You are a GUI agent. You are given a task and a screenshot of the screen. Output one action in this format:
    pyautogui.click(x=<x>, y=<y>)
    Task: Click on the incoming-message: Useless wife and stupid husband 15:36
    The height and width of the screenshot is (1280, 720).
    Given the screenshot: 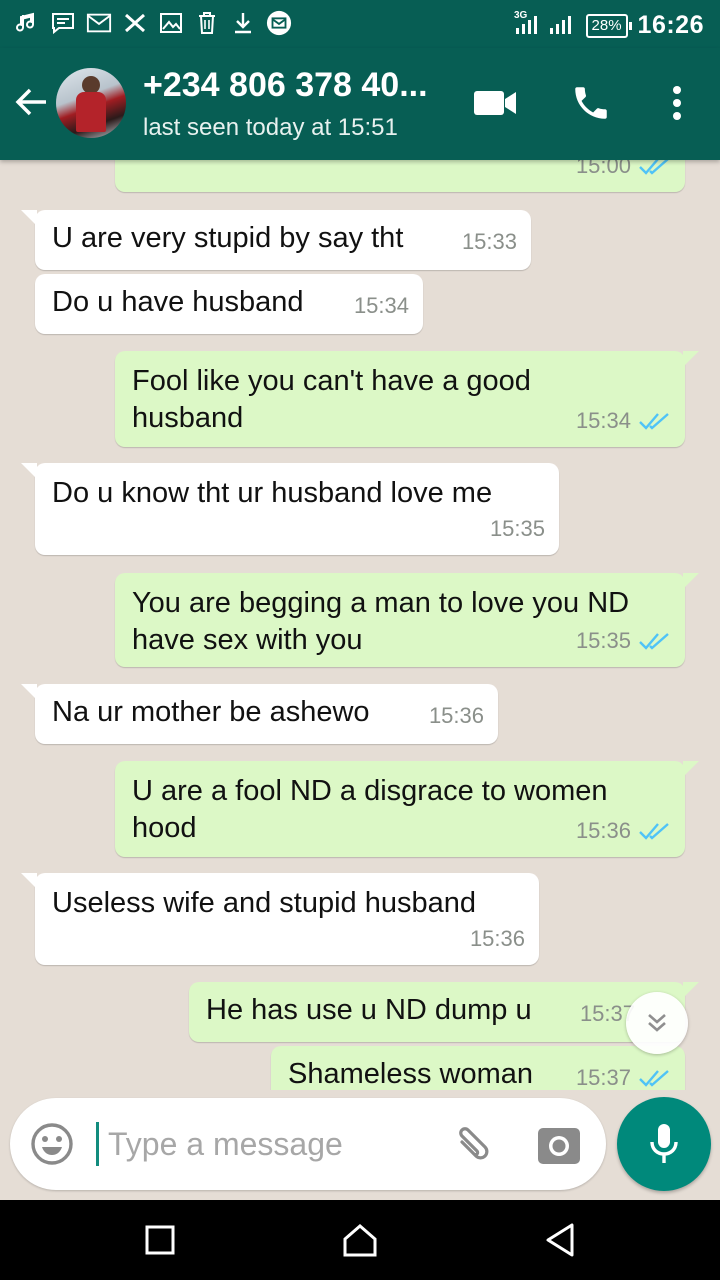 What is the action you would take?
    pyautogui.click(x=280, y=919)
    